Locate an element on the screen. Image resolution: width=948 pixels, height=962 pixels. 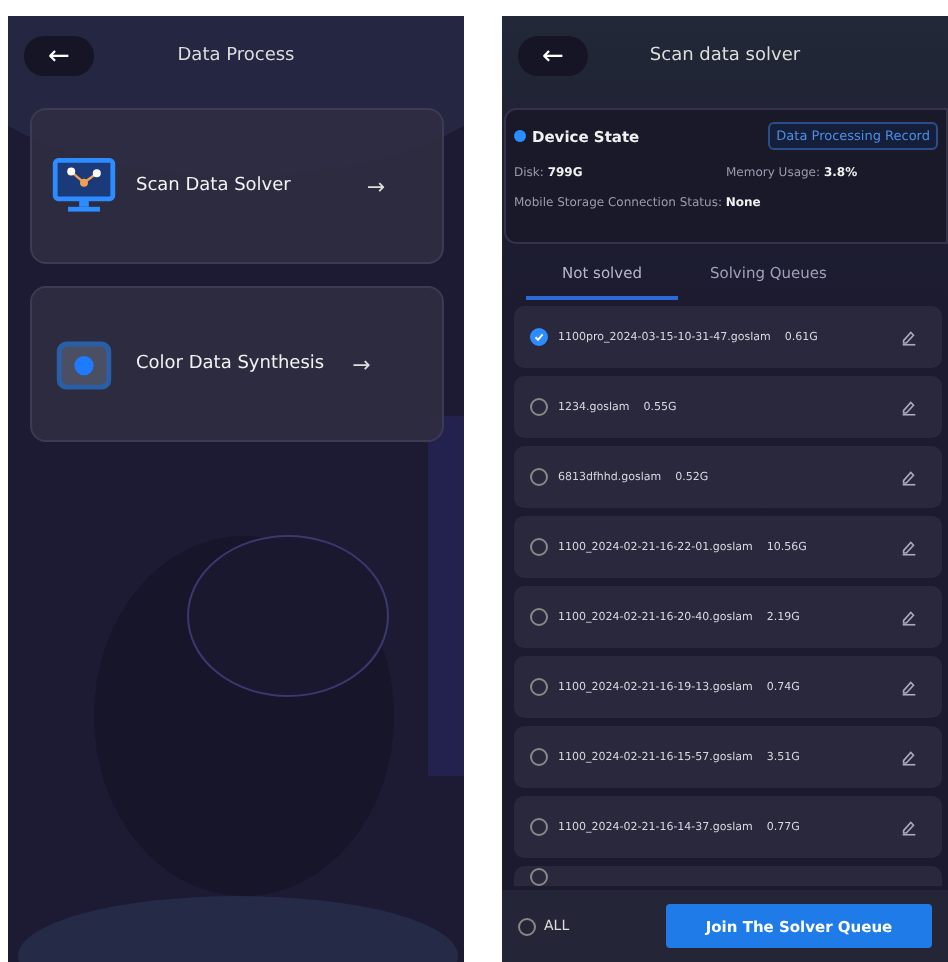
card-label: Color Data Synthesis is located at coordinates (230, 364).